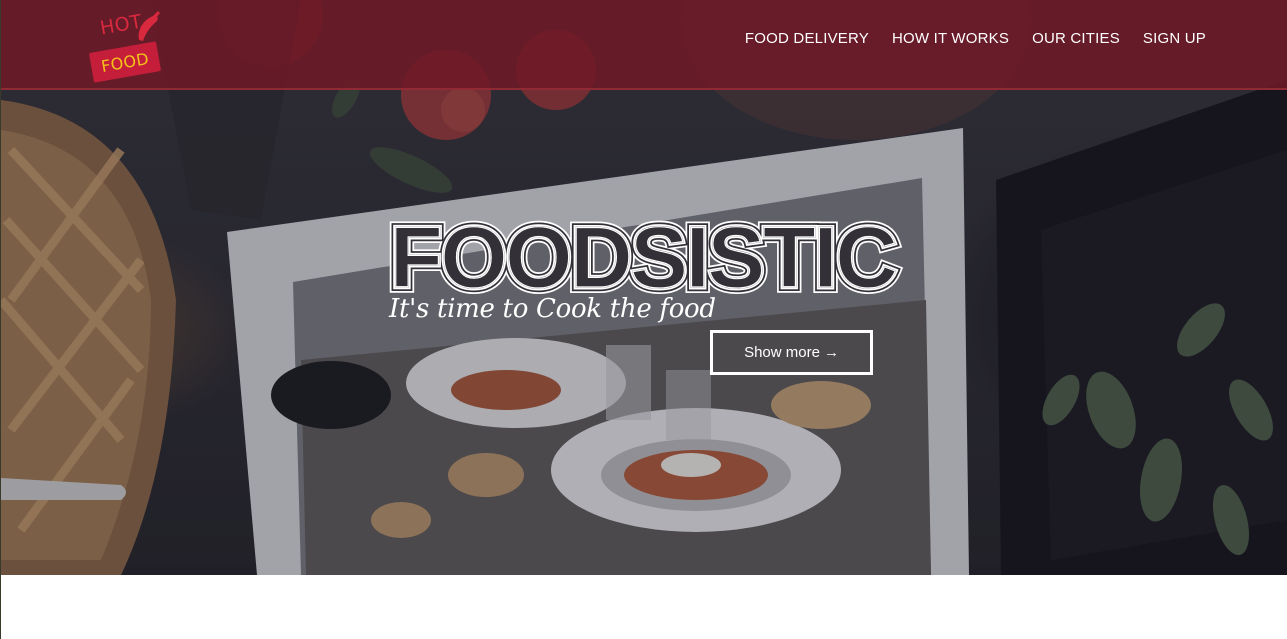 The height and width of the screenshot is (639, 1287). Describe the element at coordinates (807, 38) in the screenshot. I see `nav-food-delivery: FOOD DELIVERY` at that location.